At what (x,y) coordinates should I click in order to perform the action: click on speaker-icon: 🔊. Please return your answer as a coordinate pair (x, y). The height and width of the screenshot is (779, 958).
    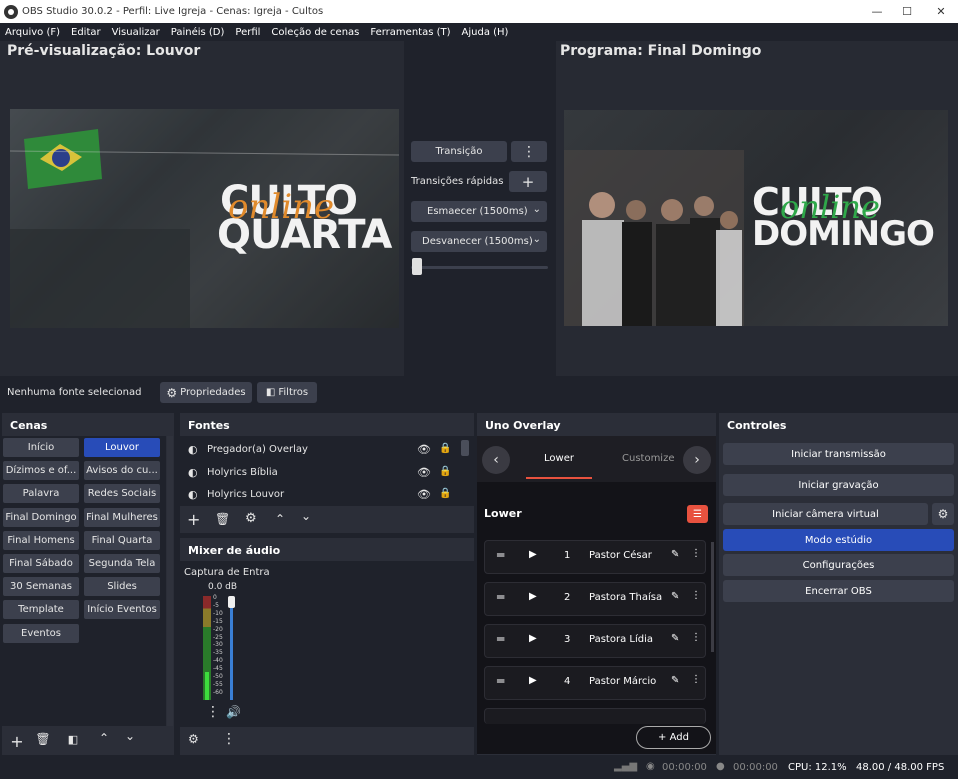
    Looking at the image, I should click on (233, 712).